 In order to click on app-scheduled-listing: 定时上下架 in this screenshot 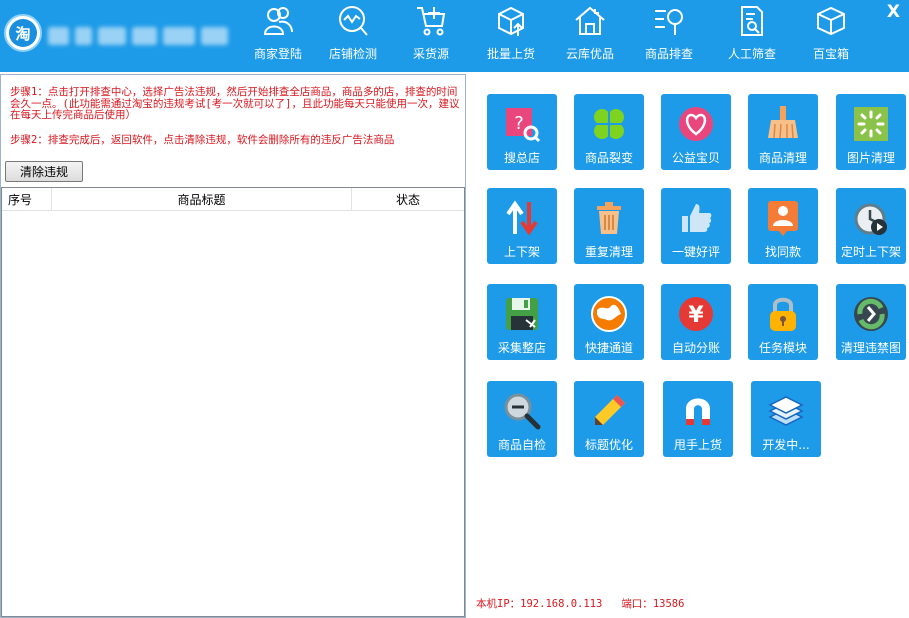, I will do `click(871, 226)`.